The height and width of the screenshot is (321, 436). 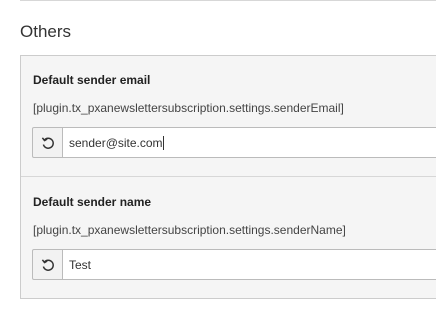 I want to click on section-title: Others, so click(x=46, y=31).